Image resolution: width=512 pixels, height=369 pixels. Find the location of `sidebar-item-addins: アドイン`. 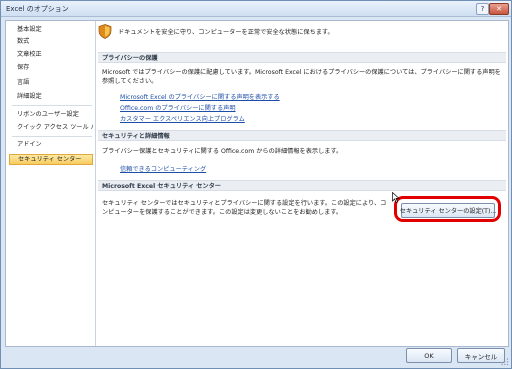

sidebar-item-addins: アドイン is located at coordinates (51, 144).